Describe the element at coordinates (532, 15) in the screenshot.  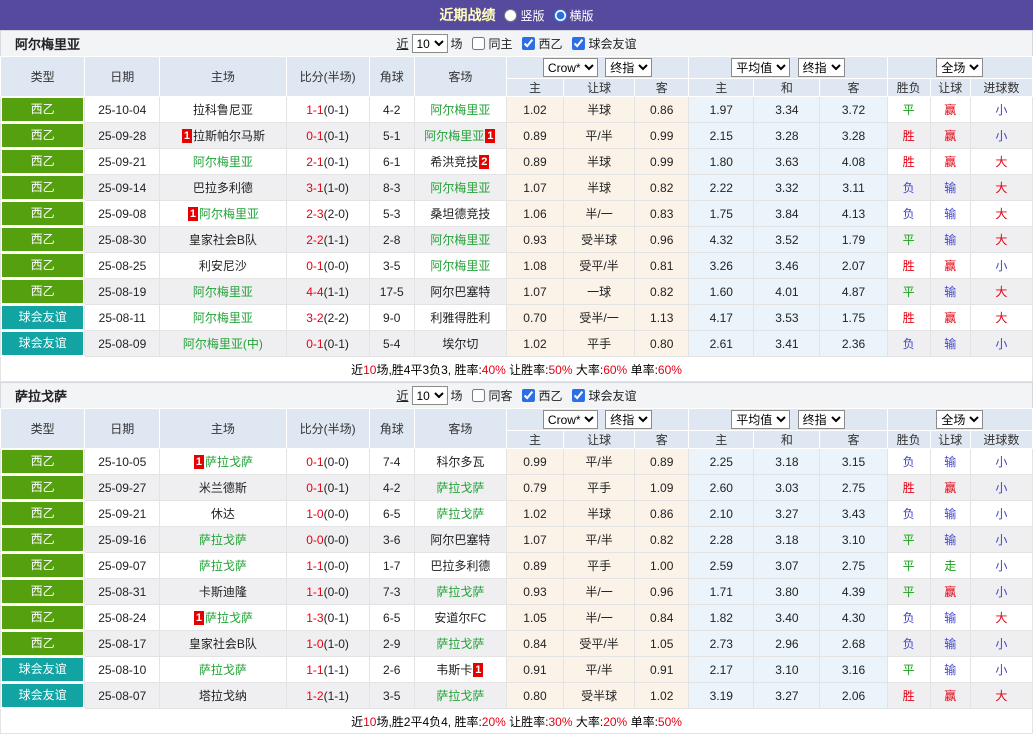
I see `vertical-radio-label: 竖版` at that location.